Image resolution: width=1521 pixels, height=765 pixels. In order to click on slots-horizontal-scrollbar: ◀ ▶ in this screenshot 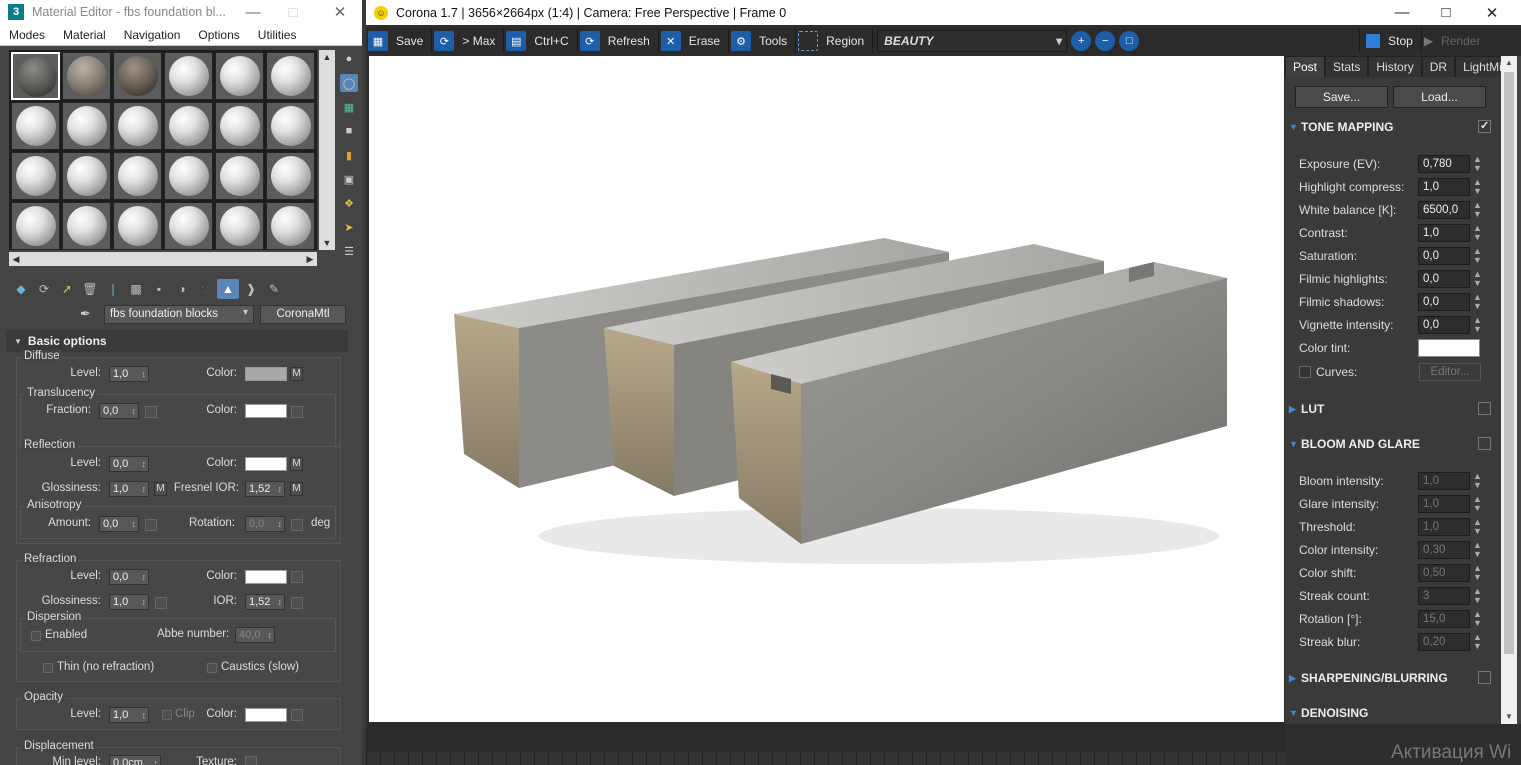, I will do `click(163, 259)`.